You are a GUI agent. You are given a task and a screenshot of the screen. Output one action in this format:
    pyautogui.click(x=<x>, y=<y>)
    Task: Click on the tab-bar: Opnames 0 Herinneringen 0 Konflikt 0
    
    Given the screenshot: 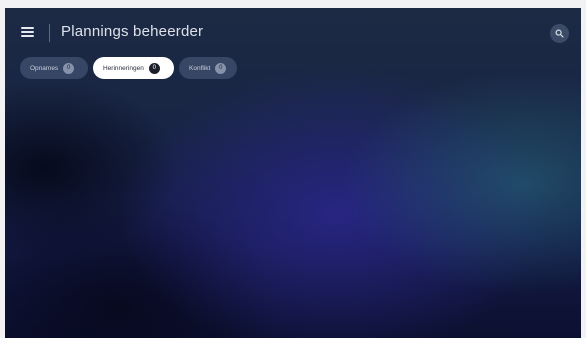 What is the action you would take?
    pyautogui.click(x=128, y=68)
    